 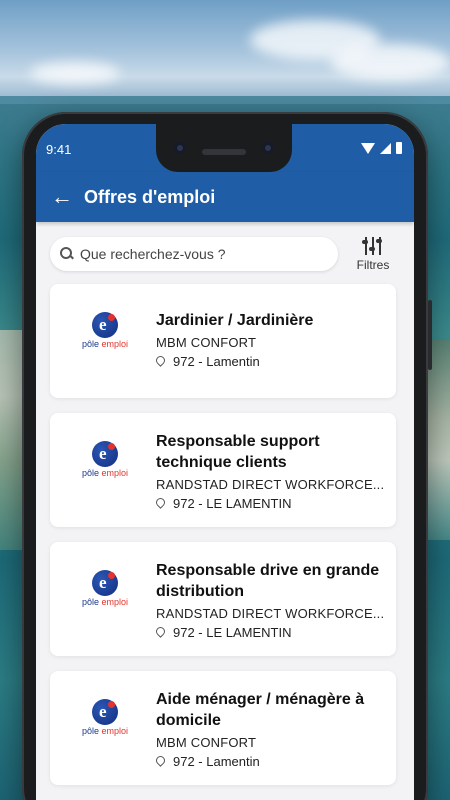 I want to click on job-title: Aide ménager / ménagère à domicile, so click(x=260, y=710).